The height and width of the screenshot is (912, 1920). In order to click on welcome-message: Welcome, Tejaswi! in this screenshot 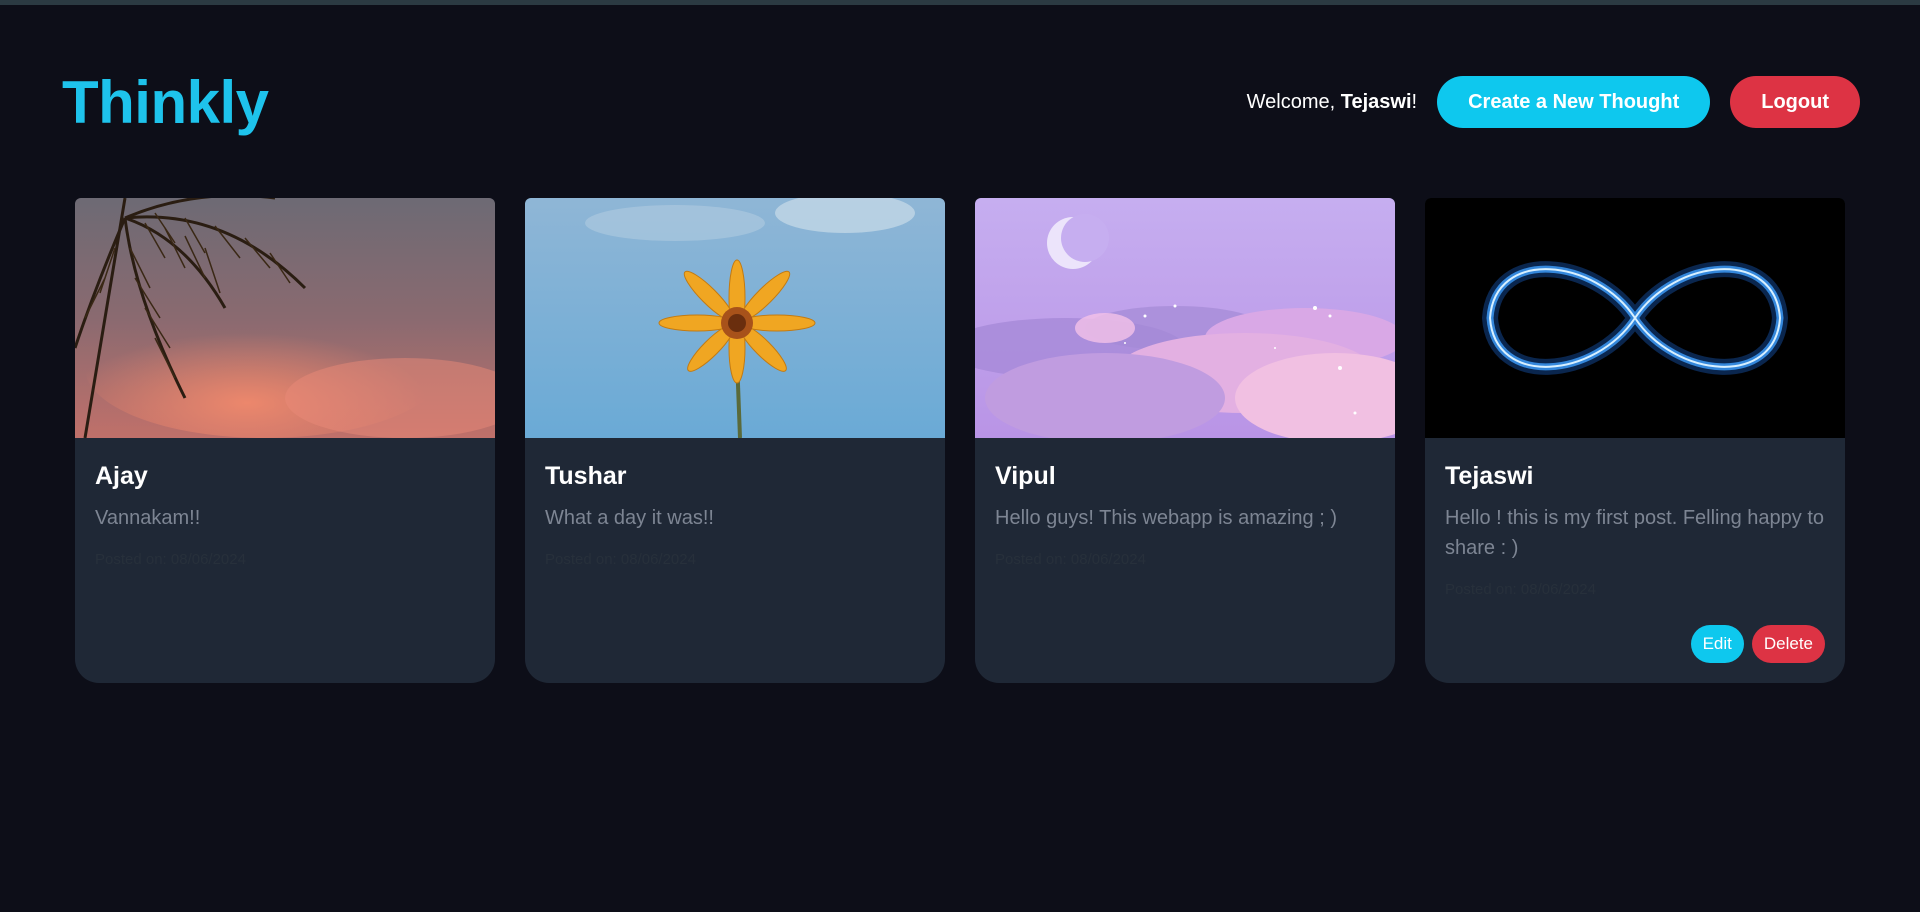, I will do `click(1332, 102)`.